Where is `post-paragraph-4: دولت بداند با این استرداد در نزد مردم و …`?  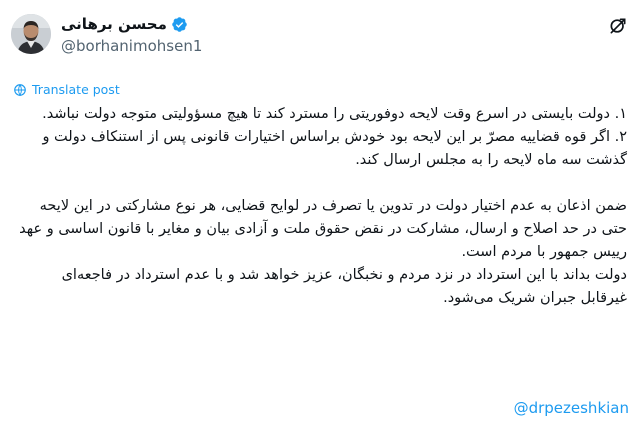
post-paragraph-4: دولت بداند با این استرداد در نزد مردم و … is located at coordinates (344, 286).